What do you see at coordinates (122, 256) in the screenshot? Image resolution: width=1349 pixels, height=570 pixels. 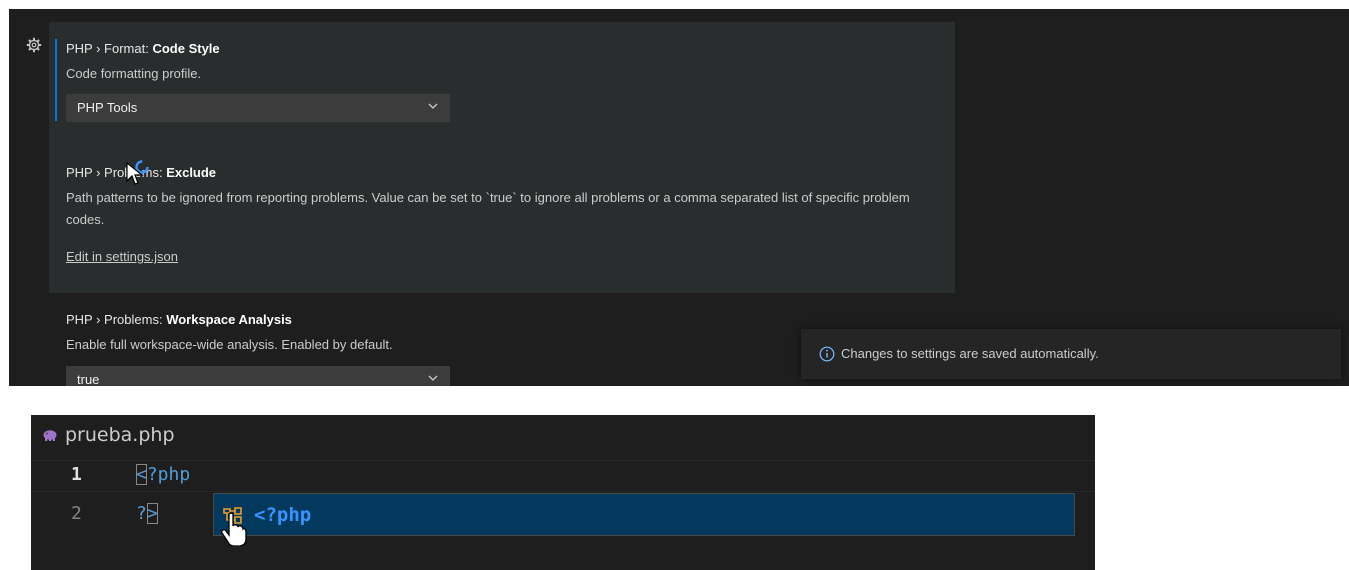 I see `edit-in-settings-json-link: Edit in settings.json` at bounding box center [122, 256].